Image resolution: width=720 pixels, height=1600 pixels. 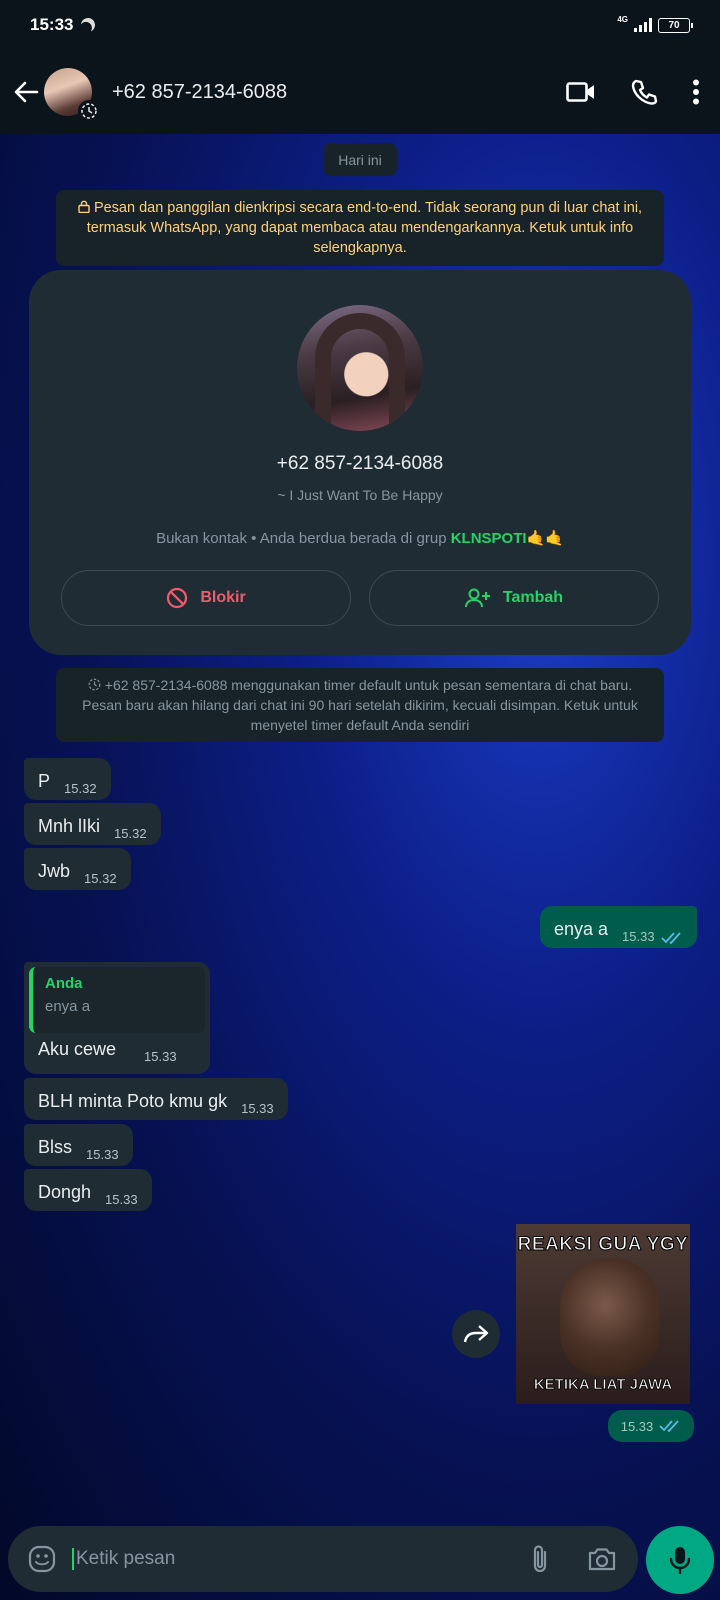 I want to click on chat-header: +62 857-2134-6088, so click(x=360, y=92).